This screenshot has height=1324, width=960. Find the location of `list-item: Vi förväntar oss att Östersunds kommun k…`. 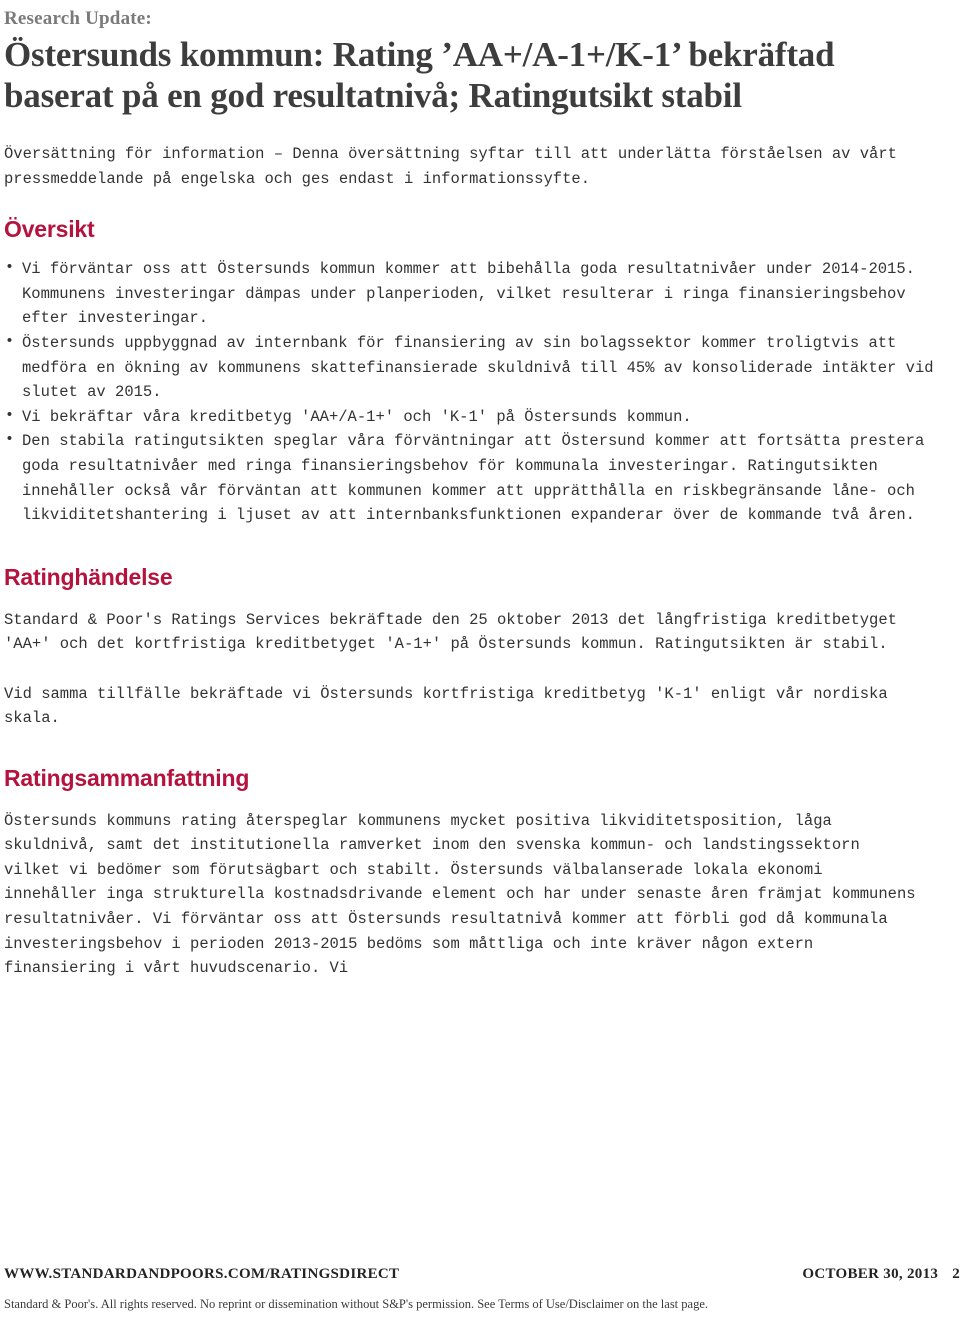

list-item: Vi förväntar oss att Östersunds kommun k… is located at coordinates (471, 293).